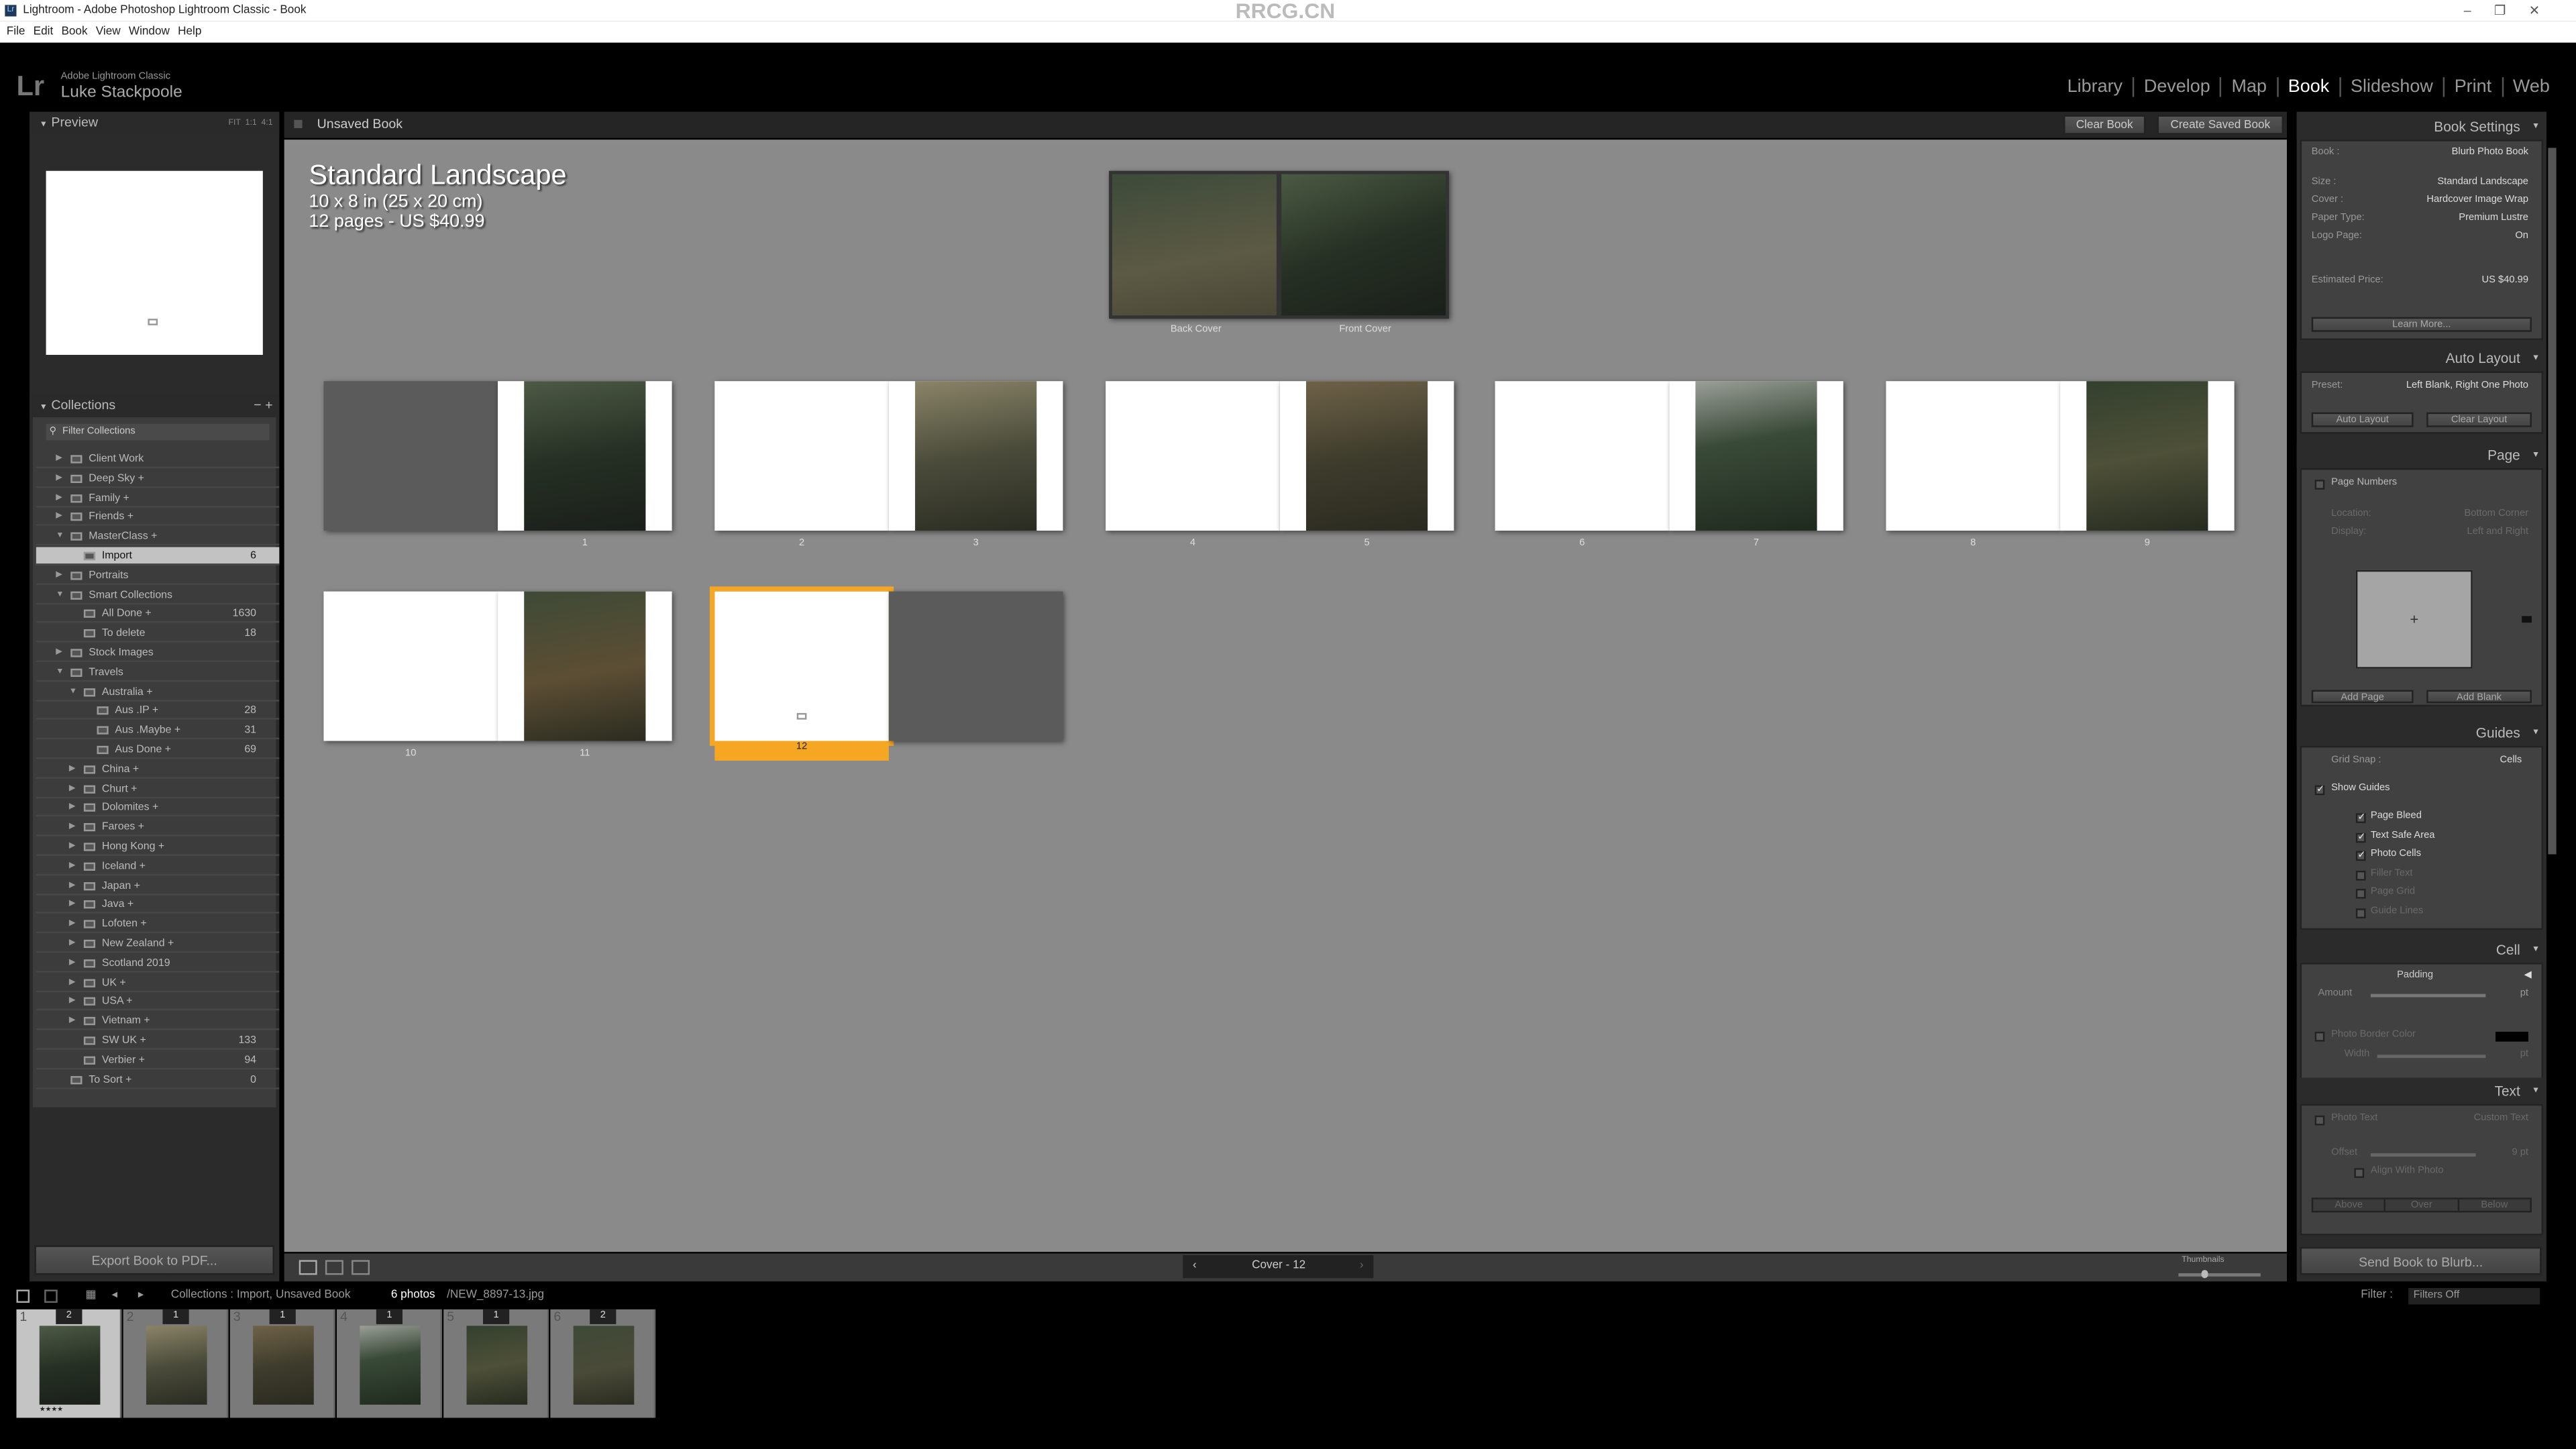  What do you see at coordinates (2359, 1173) in the screenshot?
I see `align-with-photo-checkbox` at bounding box center [2359, 1173].